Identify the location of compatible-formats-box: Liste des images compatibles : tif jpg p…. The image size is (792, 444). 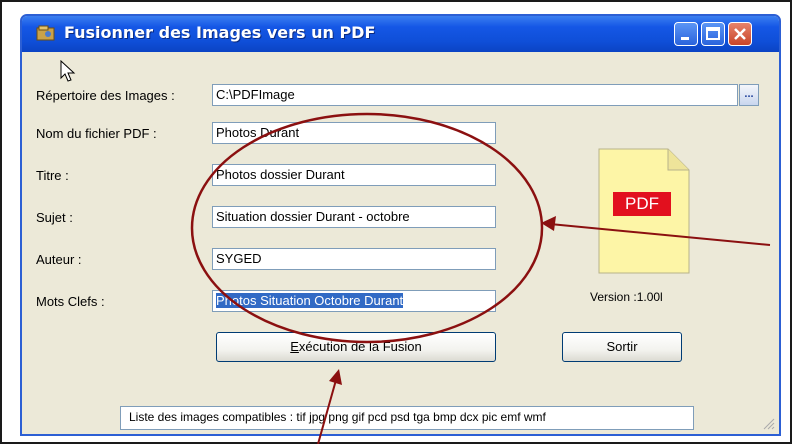
(407, 418).